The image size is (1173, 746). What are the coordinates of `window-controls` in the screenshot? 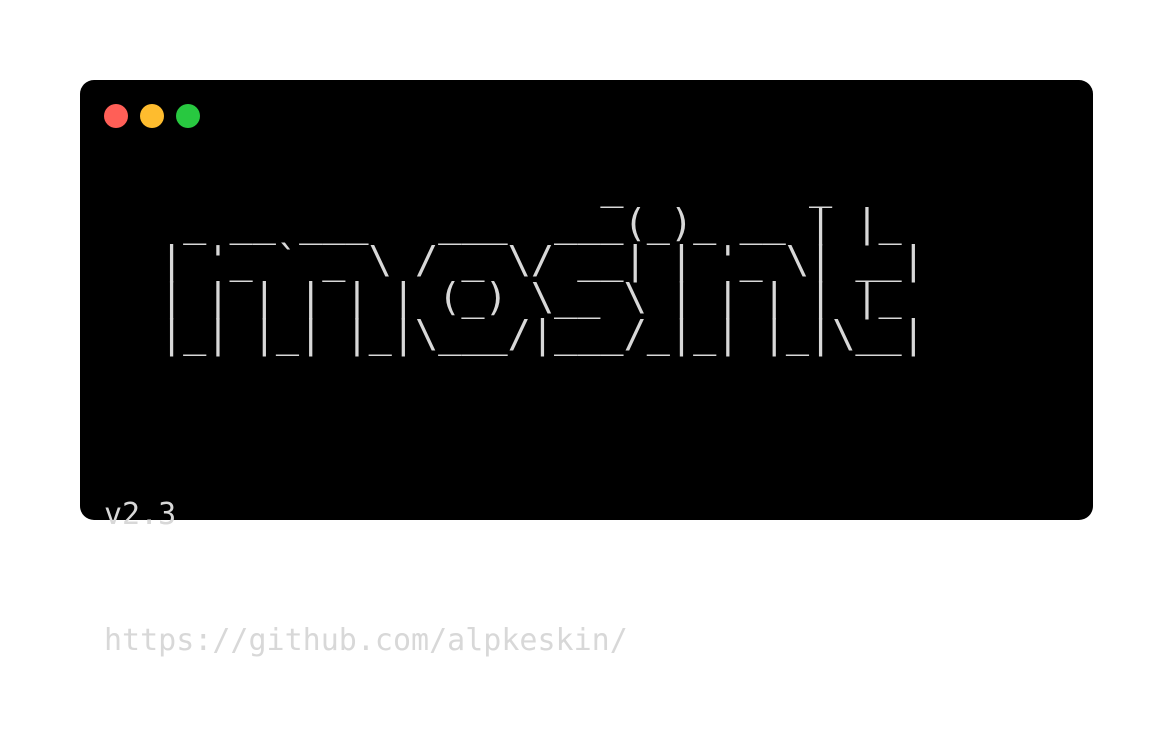 It's located at (152, 116).